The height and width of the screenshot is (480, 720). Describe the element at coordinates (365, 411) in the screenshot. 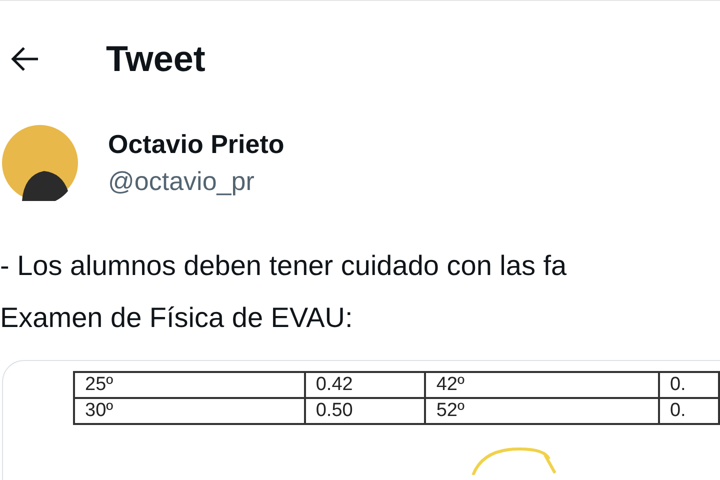

I see `table-cell: 0.50` at that location.